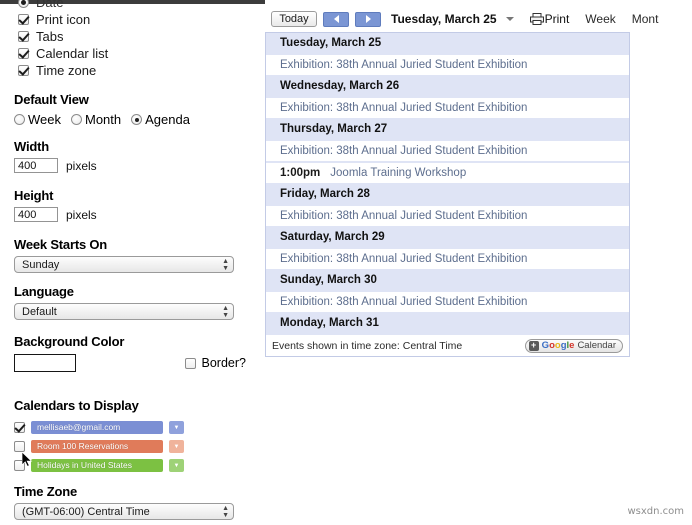  I want to click on agenda-day-header: Thursday, March 27, so click(447, 129).